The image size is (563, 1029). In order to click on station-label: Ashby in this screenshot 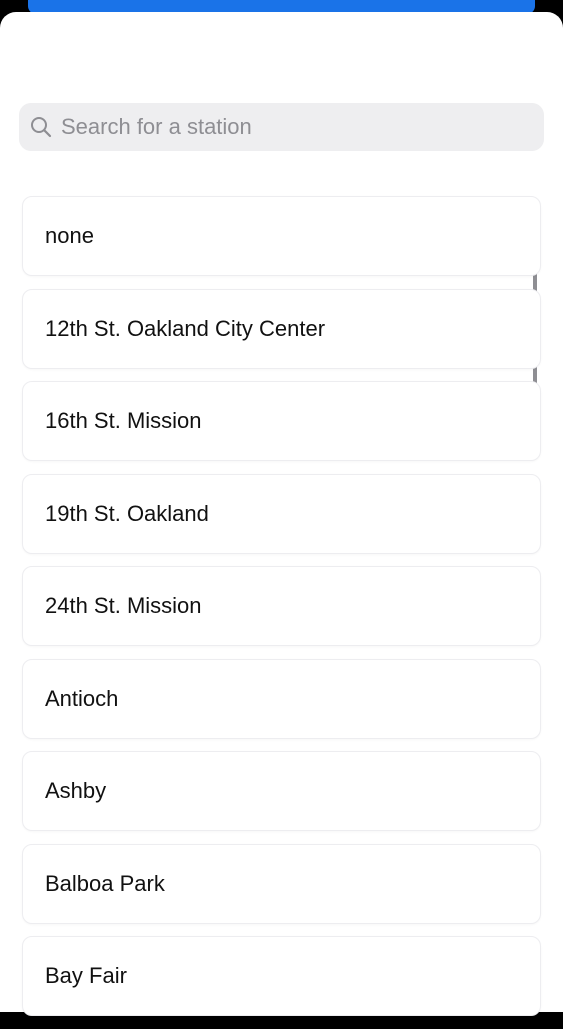, I will do `click(76, 790)`.